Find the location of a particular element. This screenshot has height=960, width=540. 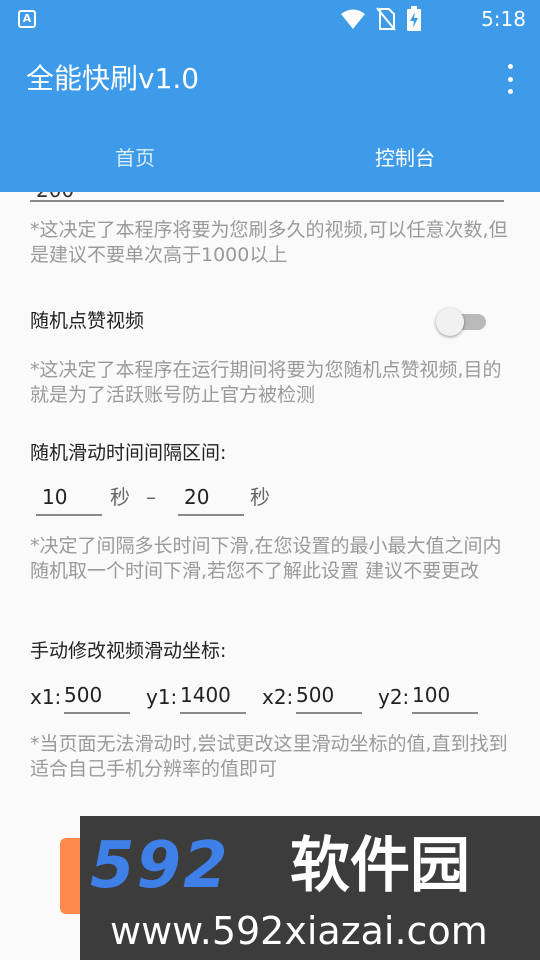

y2-label: y2: is located at coordinates (394, 697).